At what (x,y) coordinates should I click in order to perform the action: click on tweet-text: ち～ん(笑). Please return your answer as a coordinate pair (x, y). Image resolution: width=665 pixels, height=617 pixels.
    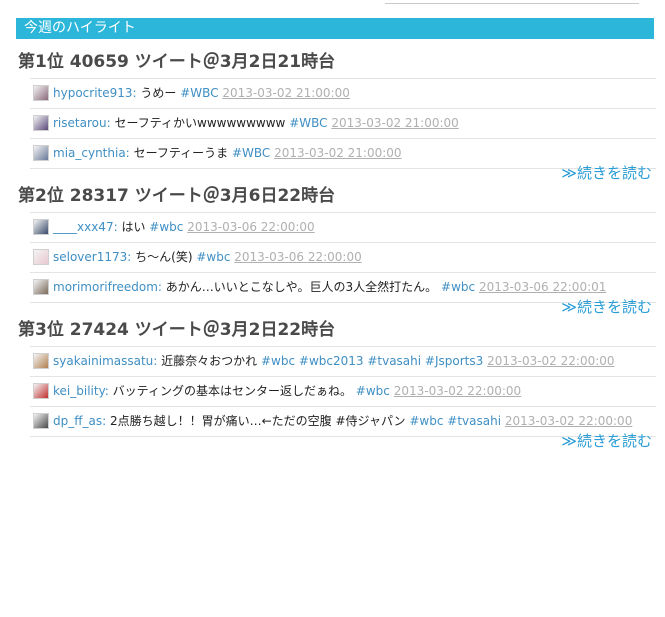
    Looking at the image, I should click on (164, 257).